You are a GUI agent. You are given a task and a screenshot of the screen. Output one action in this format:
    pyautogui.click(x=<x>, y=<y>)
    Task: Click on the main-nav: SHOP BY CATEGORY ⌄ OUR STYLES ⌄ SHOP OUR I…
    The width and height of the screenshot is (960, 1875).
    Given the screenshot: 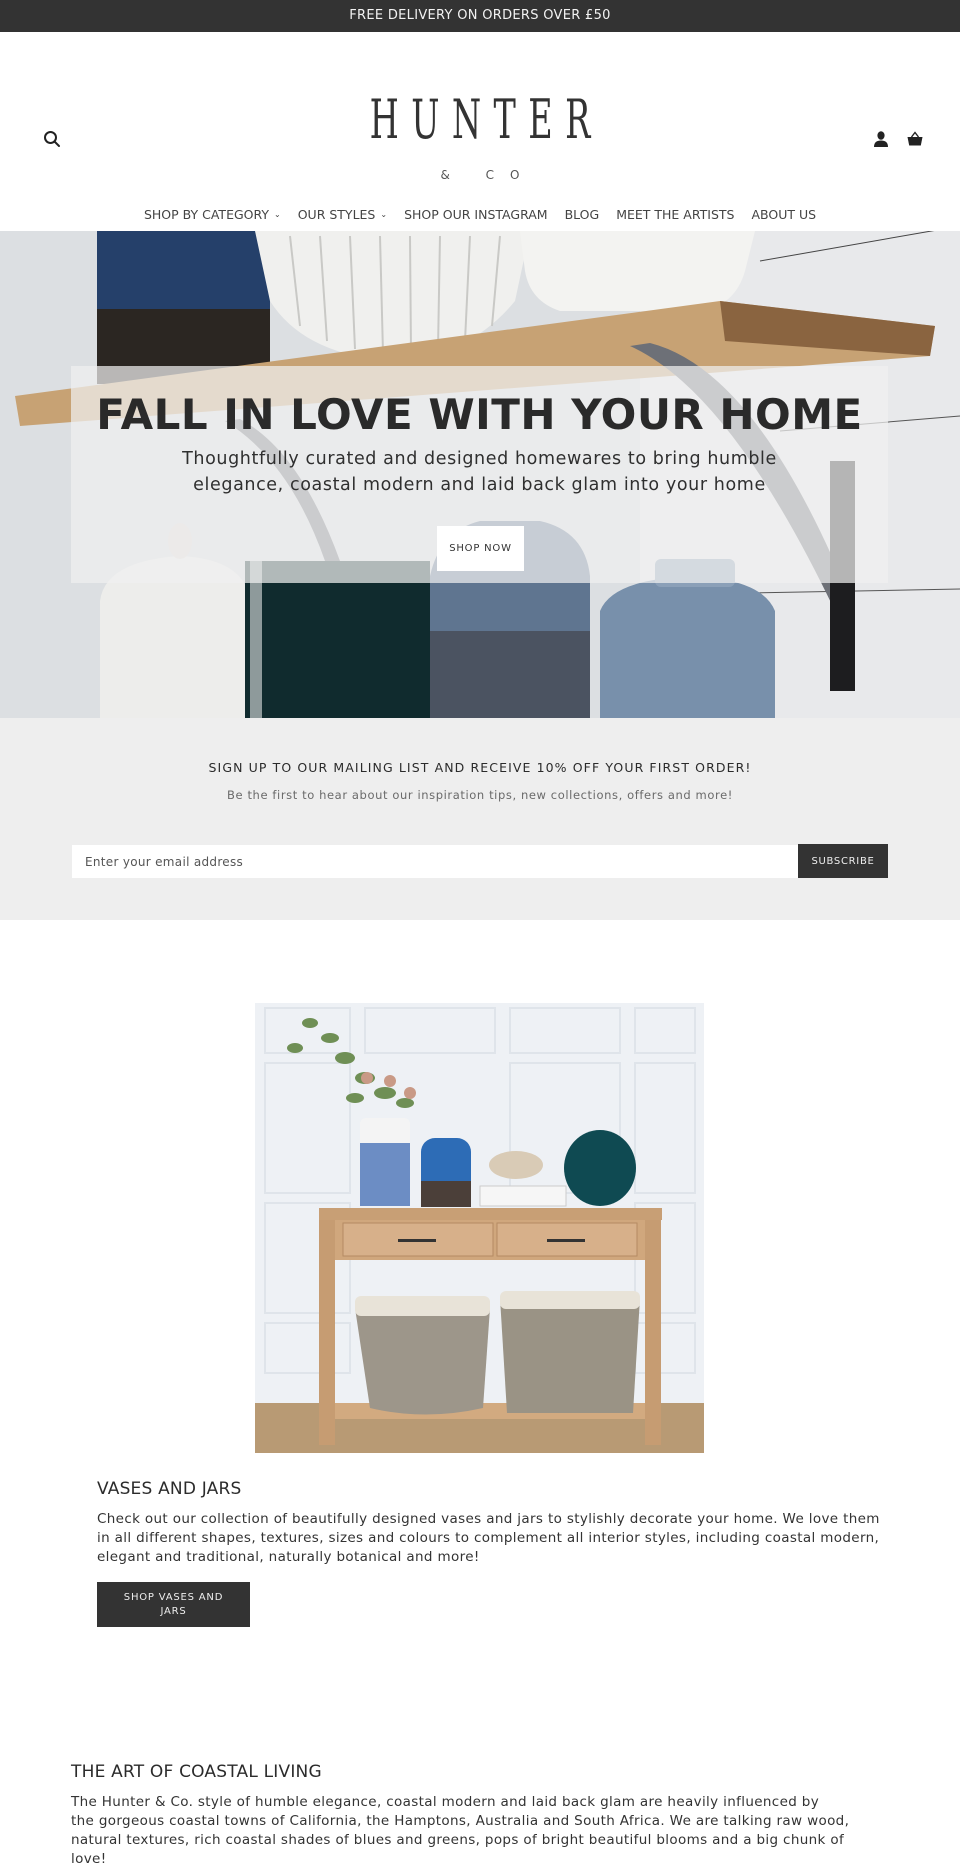 What is the action you would take?
    pyautogui.click(x=480, y=214)
    